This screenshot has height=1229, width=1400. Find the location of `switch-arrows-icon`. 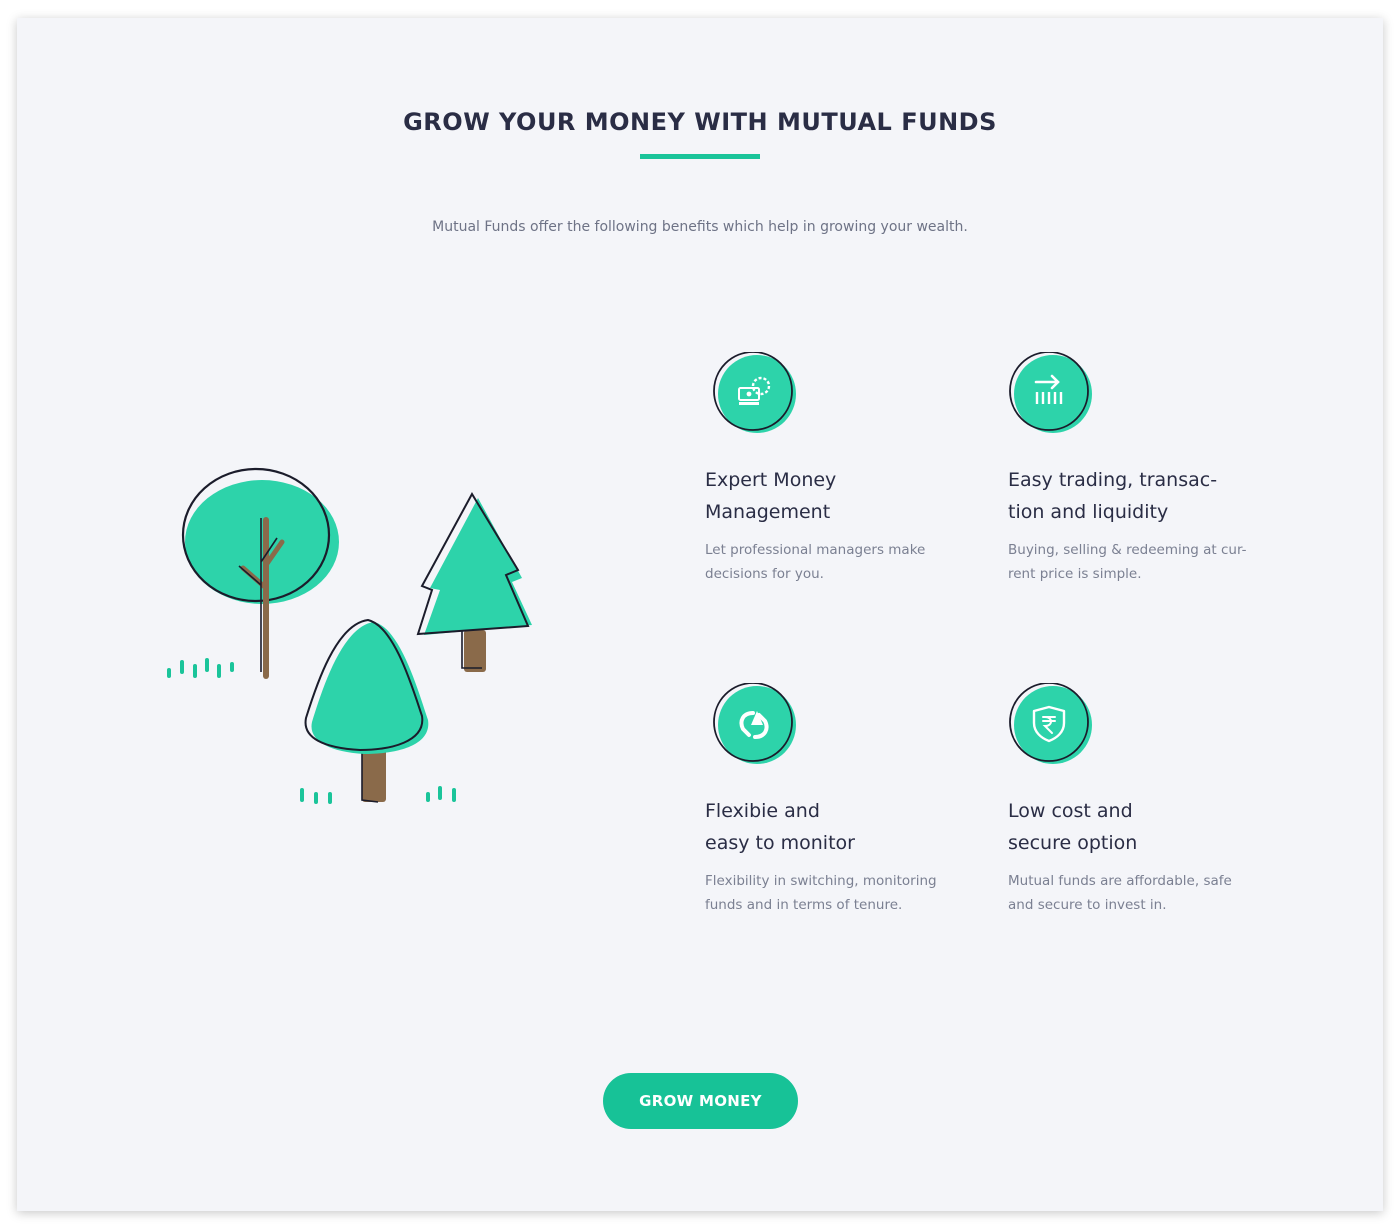

switch-arrows-icon is located at coordinates (754, 723).